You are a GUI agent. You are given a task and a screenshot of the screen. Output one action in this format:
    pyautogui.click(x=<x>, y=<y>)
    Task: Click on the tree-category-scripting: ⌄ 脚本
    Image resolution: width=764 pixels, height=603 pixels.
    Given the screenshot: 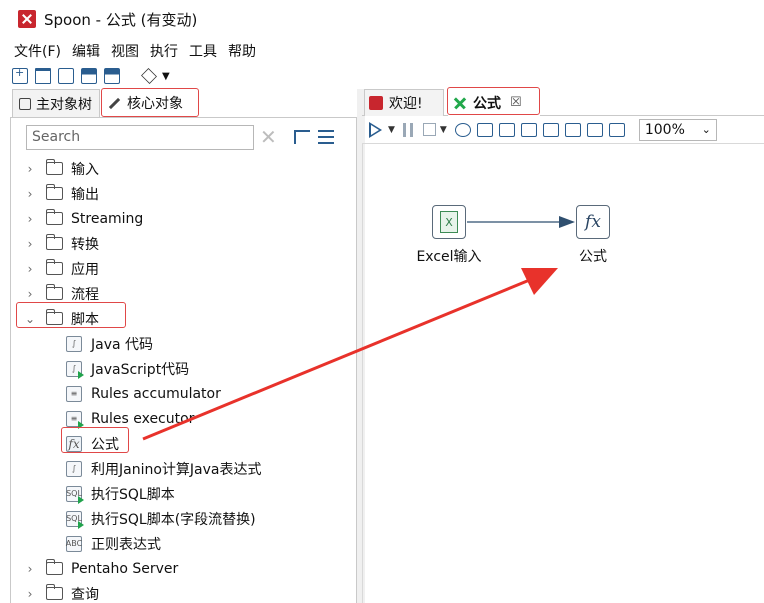 What is the action you would take?
    pyautogui.click(x=62, y=318)
    